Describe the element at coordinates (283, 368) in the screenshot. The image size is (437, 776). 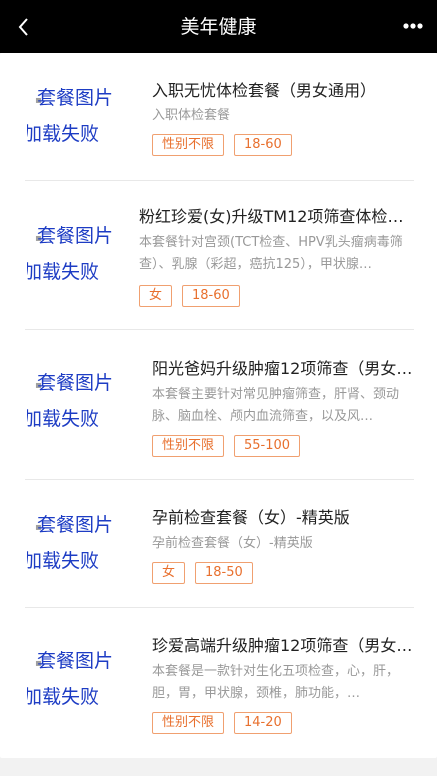
I see `package-name: 阳光爸妈升级肿瘤12项筛查（男女通用）` at that location.